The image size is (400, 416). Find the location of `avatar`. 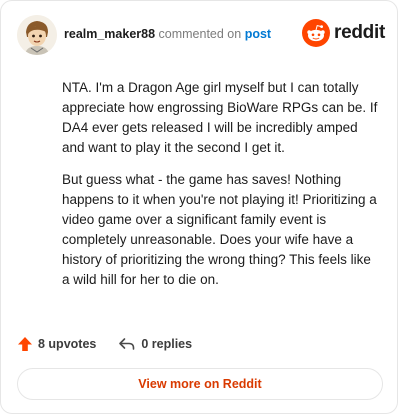

avatar is located at coordinates (37, 35).